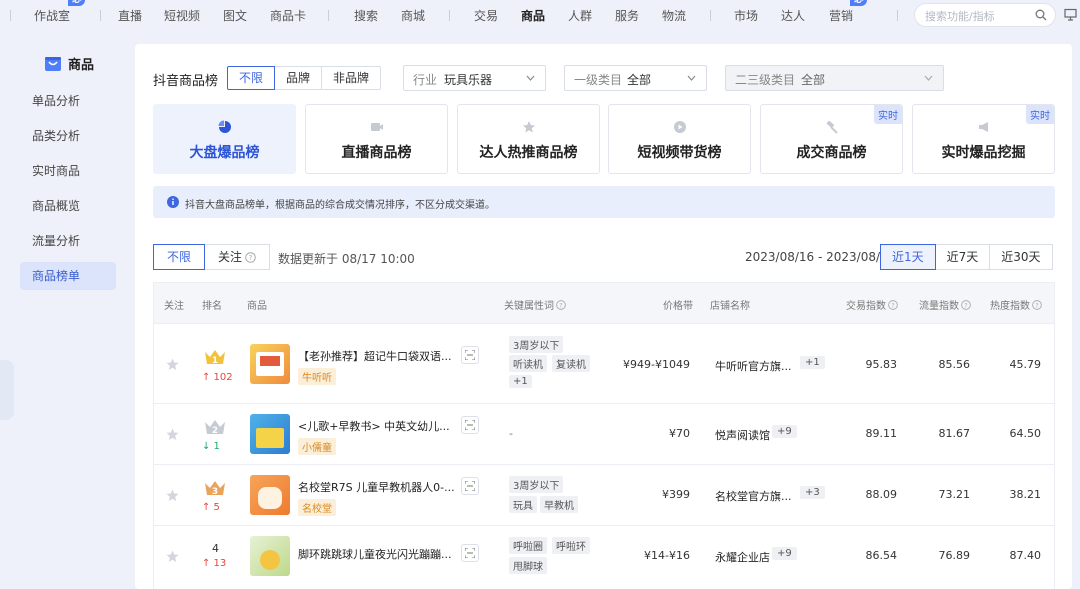  Describe the element at coordinates (179, 257) in the screenshot. I see `follow-filter-all: 不限` at that location.